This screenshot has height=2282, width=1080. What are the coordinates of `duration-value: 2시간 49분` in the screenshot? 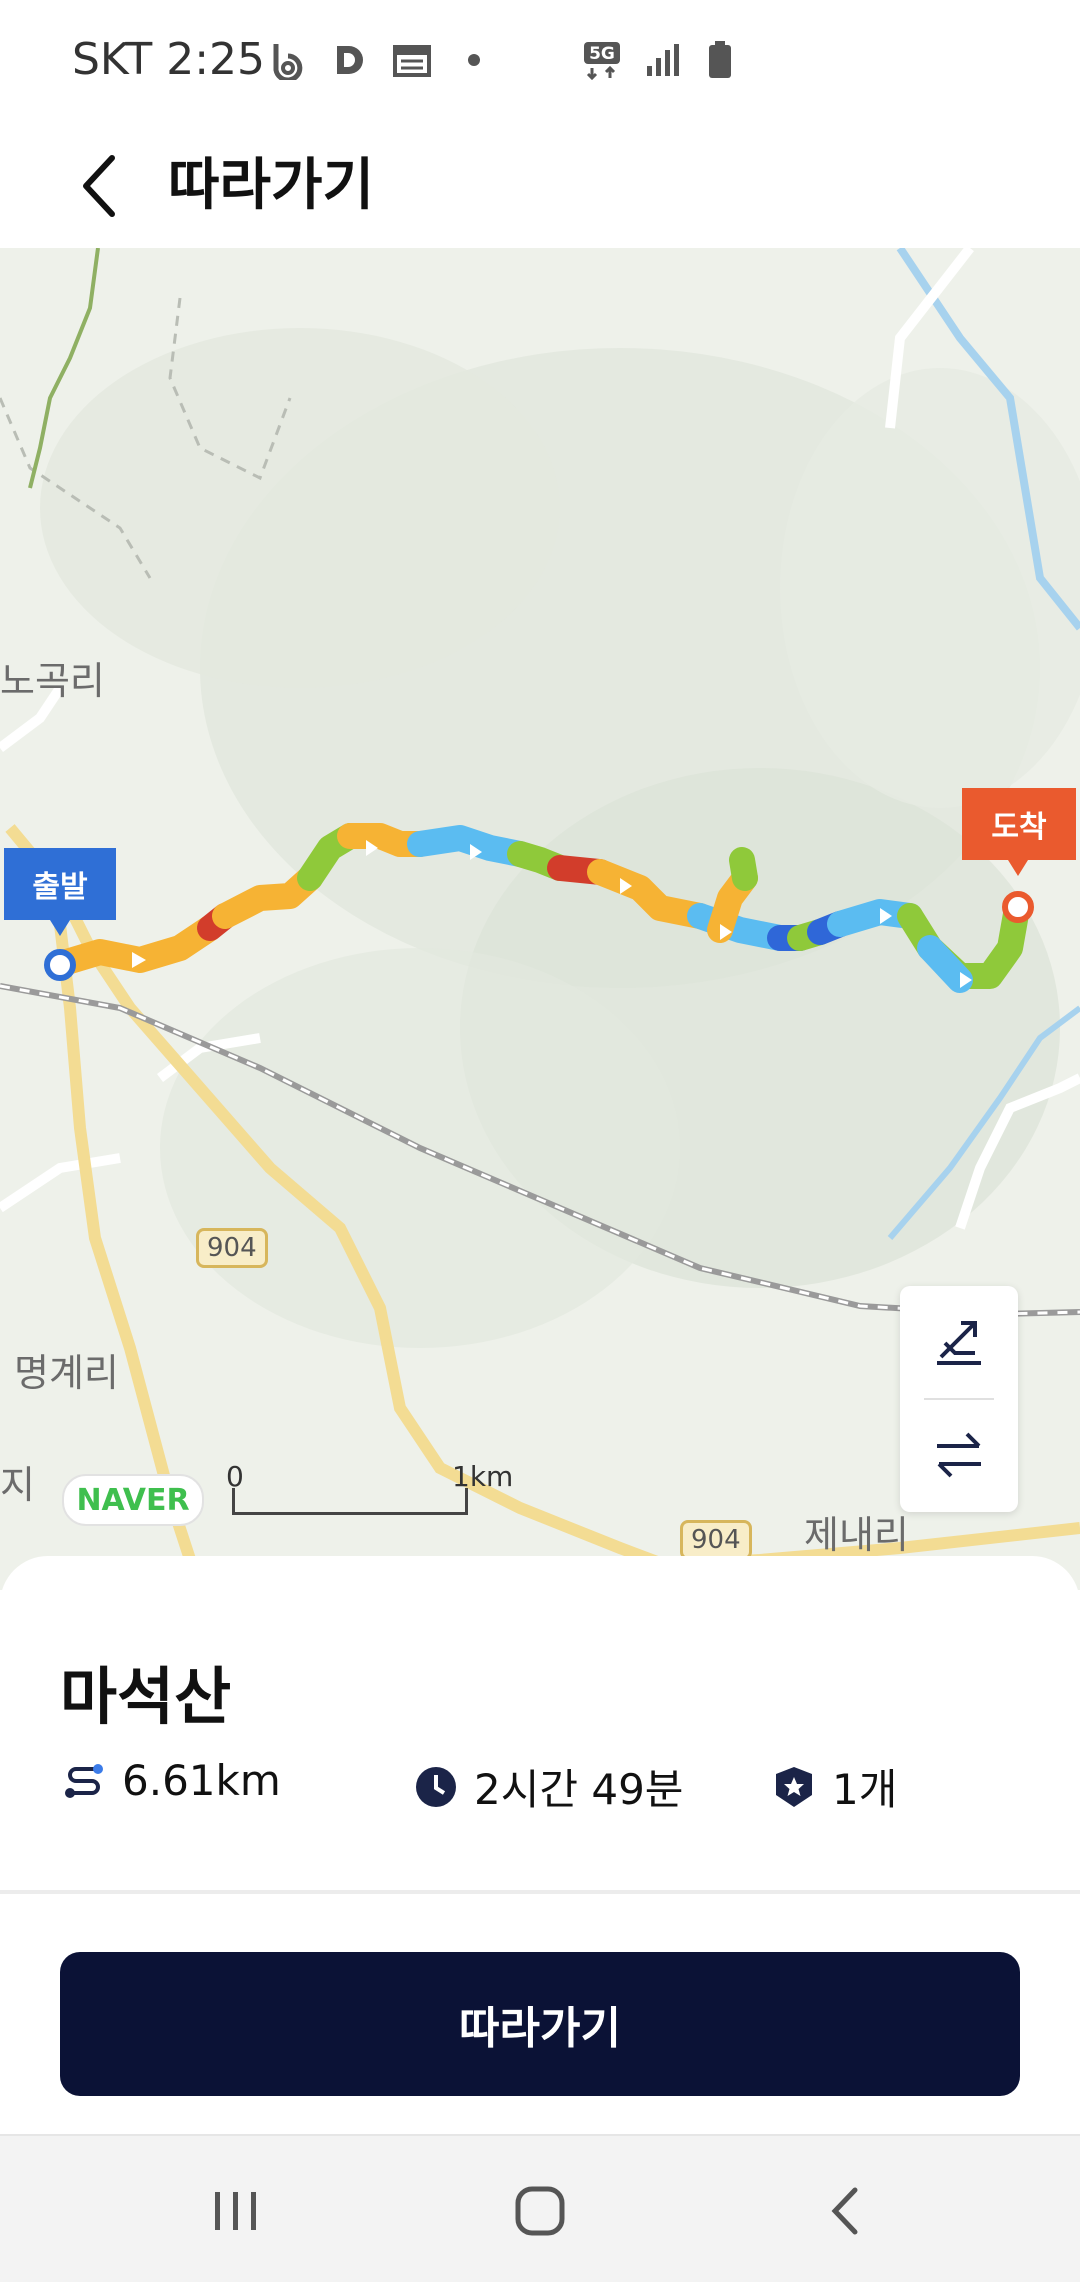 It's located at (579, 1789).